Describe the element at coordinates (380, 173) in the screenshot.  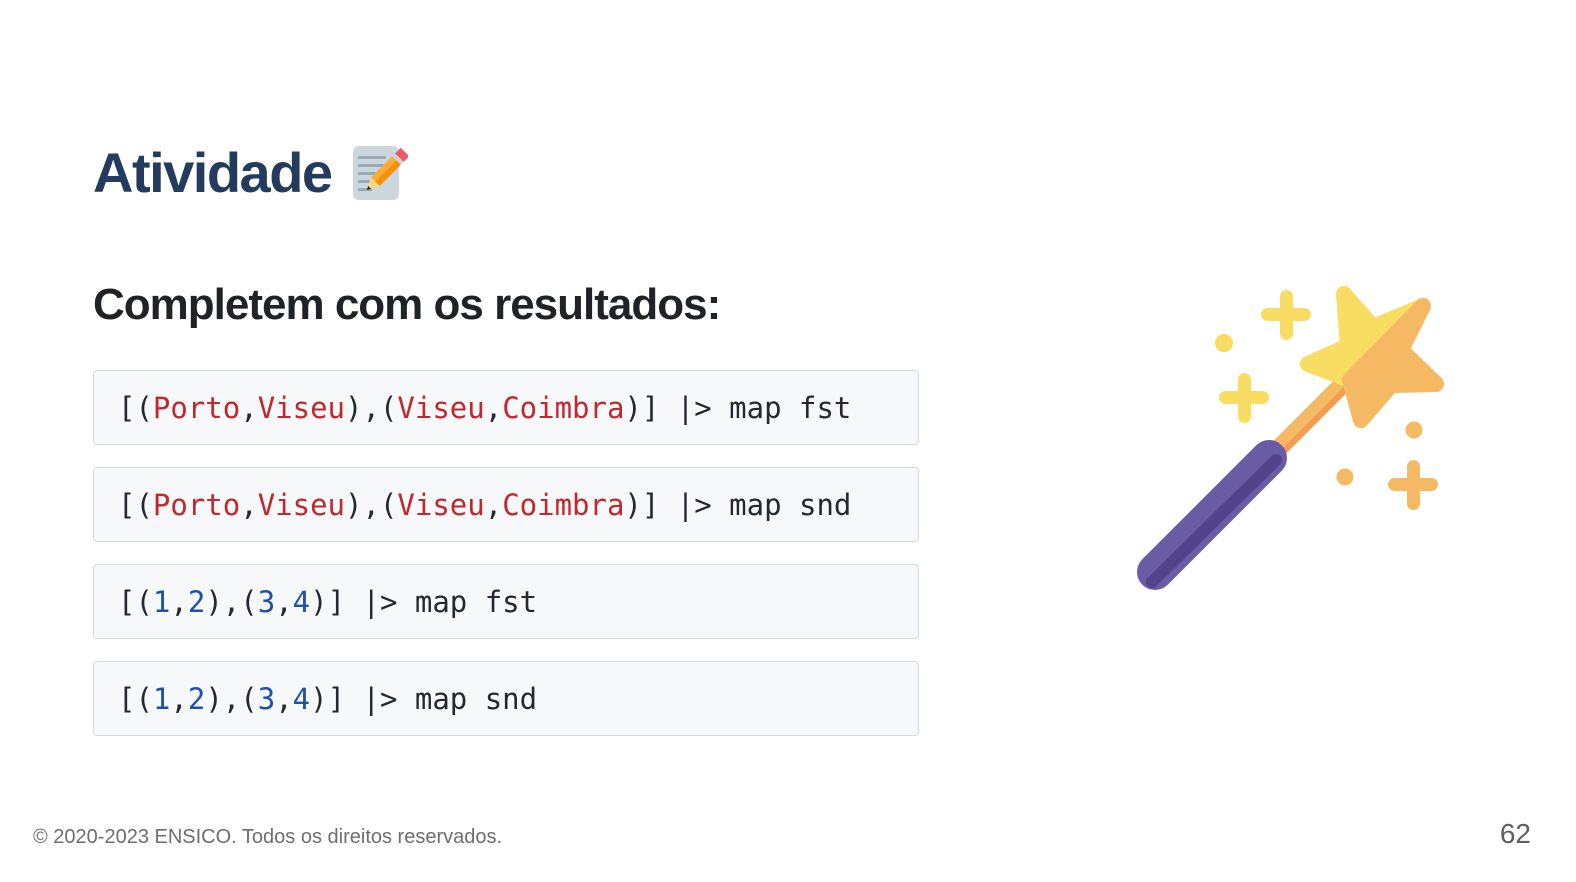
I see `memo-pencil-icon` at that location.